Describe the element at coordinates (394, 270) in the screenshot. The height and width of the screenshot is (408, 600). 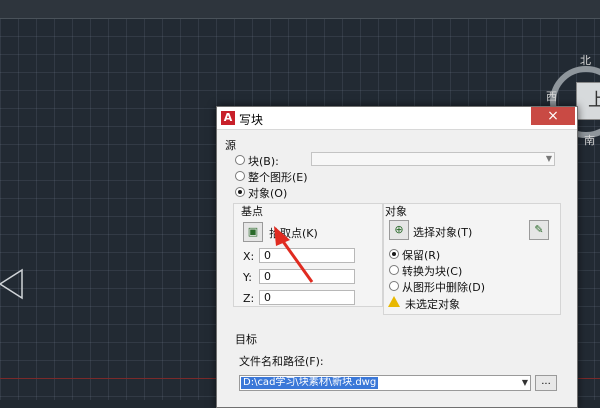
I see `radio-convert-to-block` at that location.